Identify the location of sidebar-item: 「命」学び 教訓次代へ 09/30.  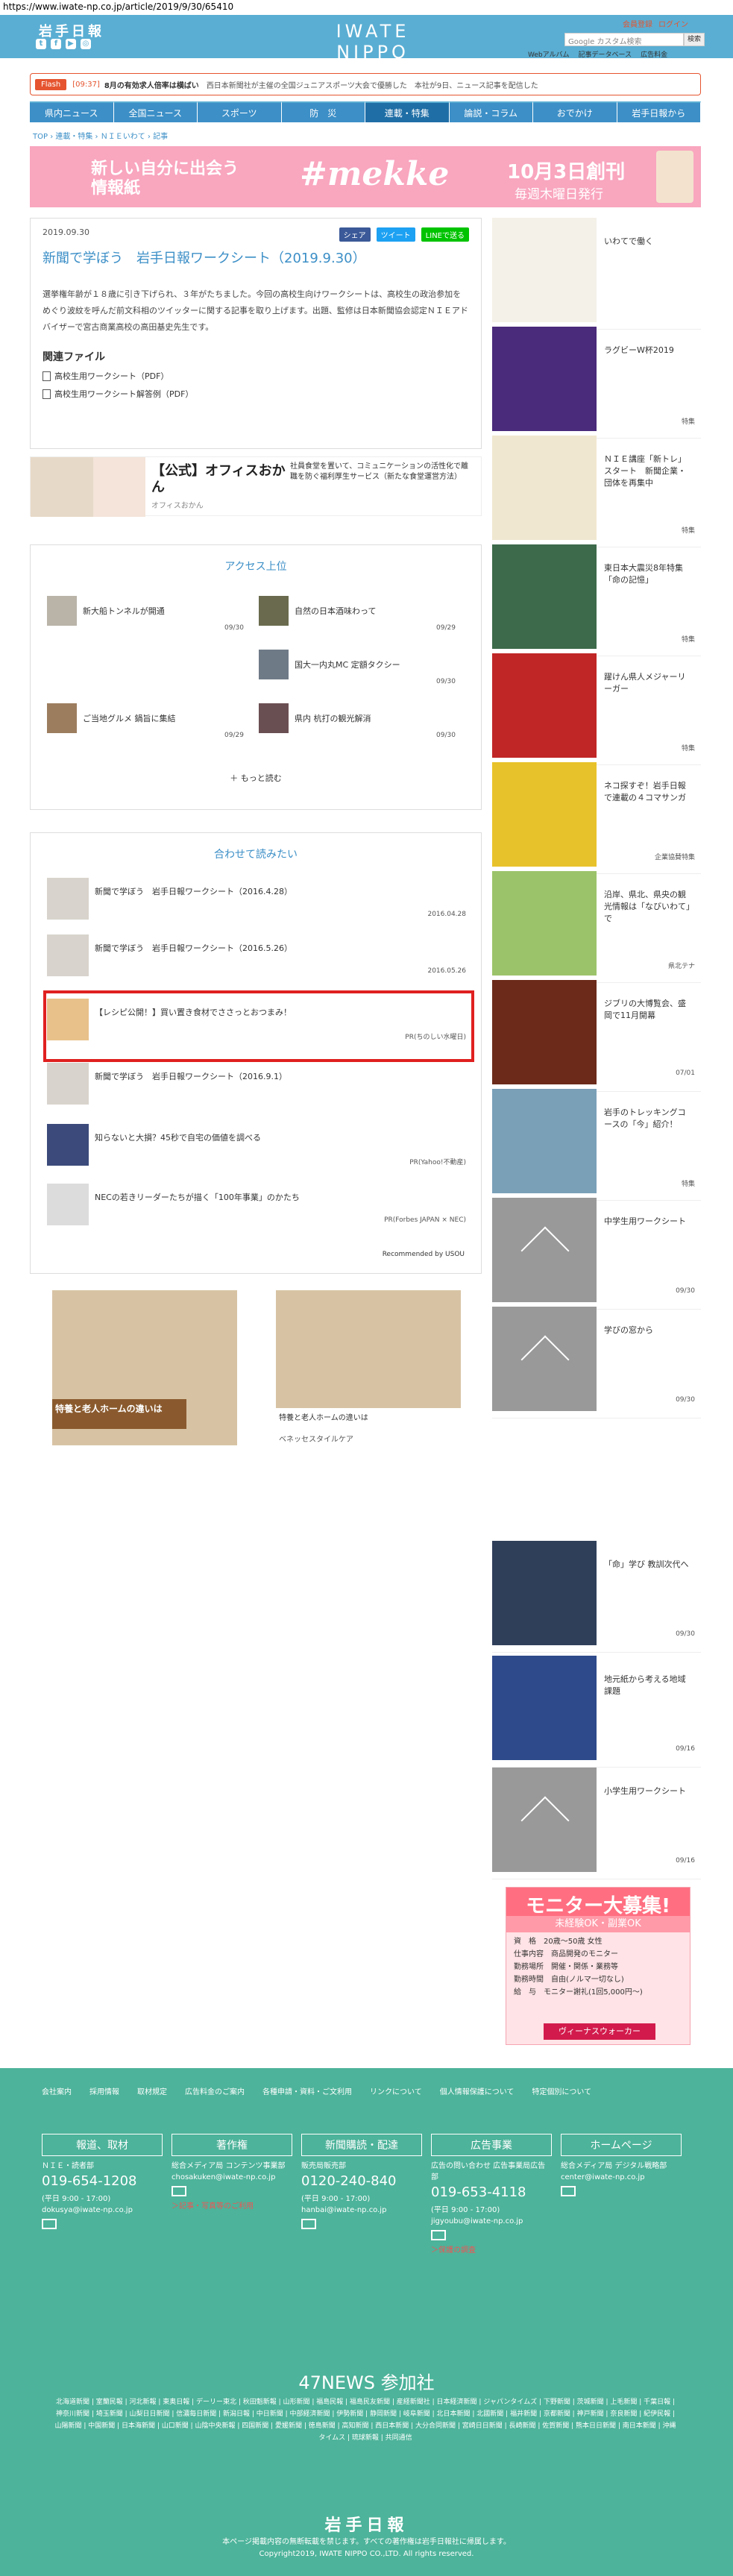
(596, 1597).